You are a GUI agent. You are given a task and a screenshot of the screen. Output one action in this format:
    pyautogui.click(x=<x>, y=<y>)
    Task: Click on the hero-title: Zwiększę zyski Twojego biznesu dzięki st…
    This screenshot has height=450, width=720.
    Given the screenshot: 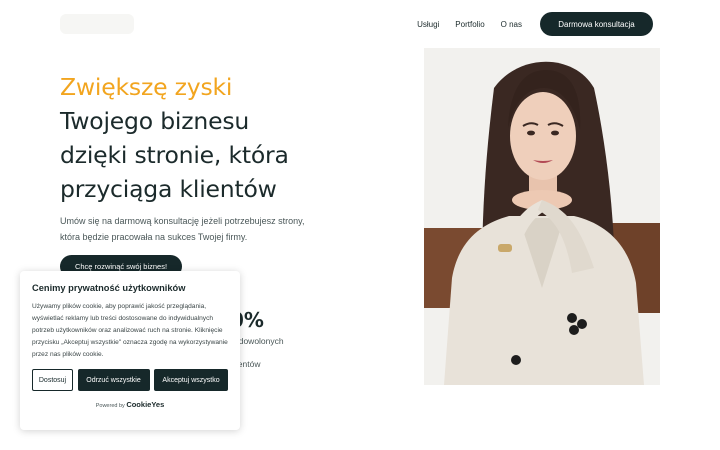 What is the action you would take?
    pyautogui.click(x=174, y=138)
    